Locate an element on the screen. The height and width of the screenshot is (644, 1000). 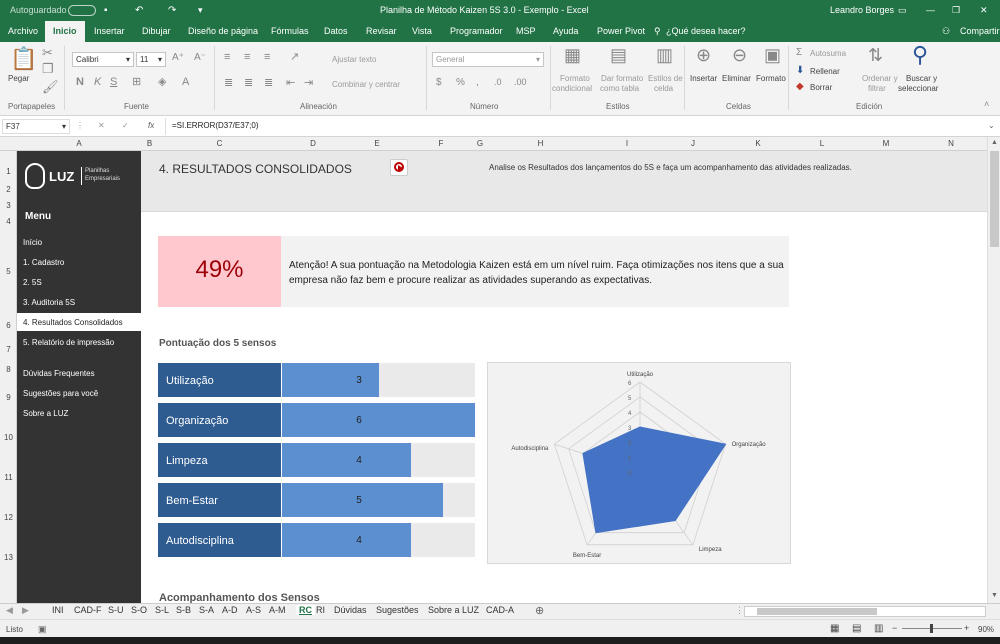
format-table-icon: ▤ is located at coordinates (618, 55).